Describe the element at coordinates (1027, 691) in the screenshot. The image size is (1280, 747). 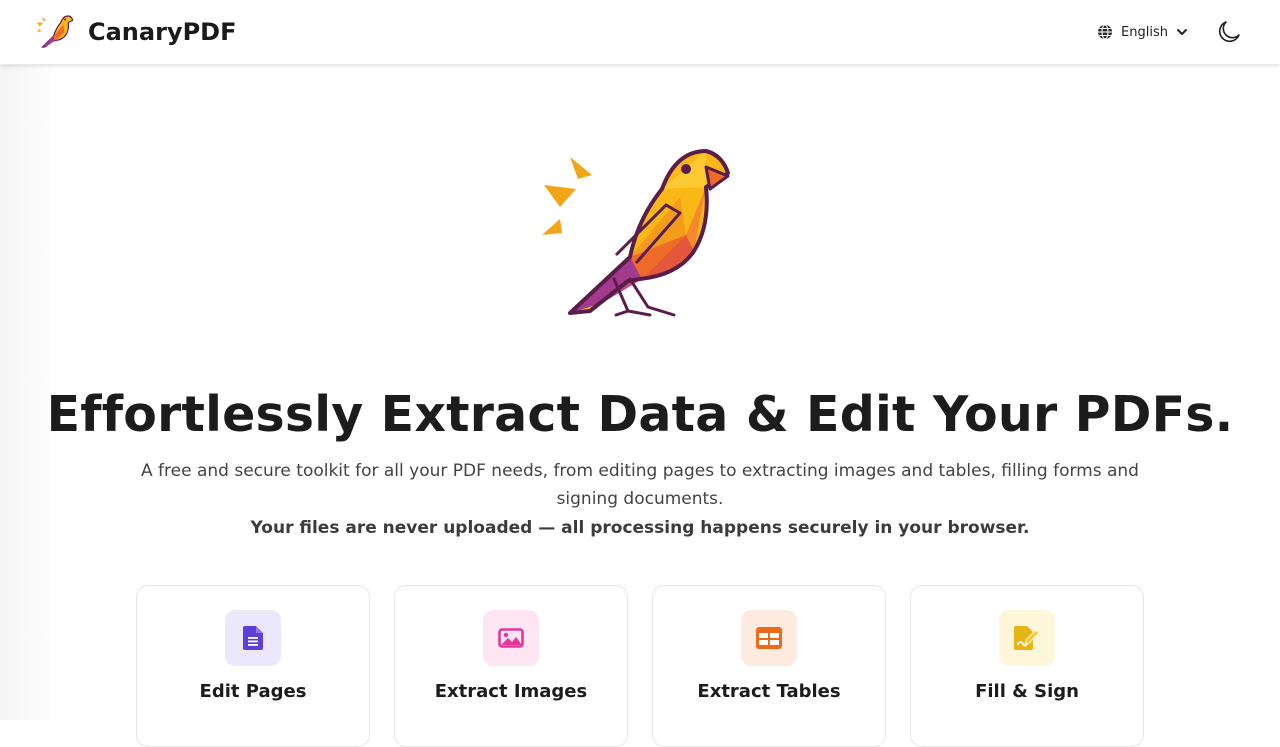
I see `tool-card-title: Fill & Sign` at that location.